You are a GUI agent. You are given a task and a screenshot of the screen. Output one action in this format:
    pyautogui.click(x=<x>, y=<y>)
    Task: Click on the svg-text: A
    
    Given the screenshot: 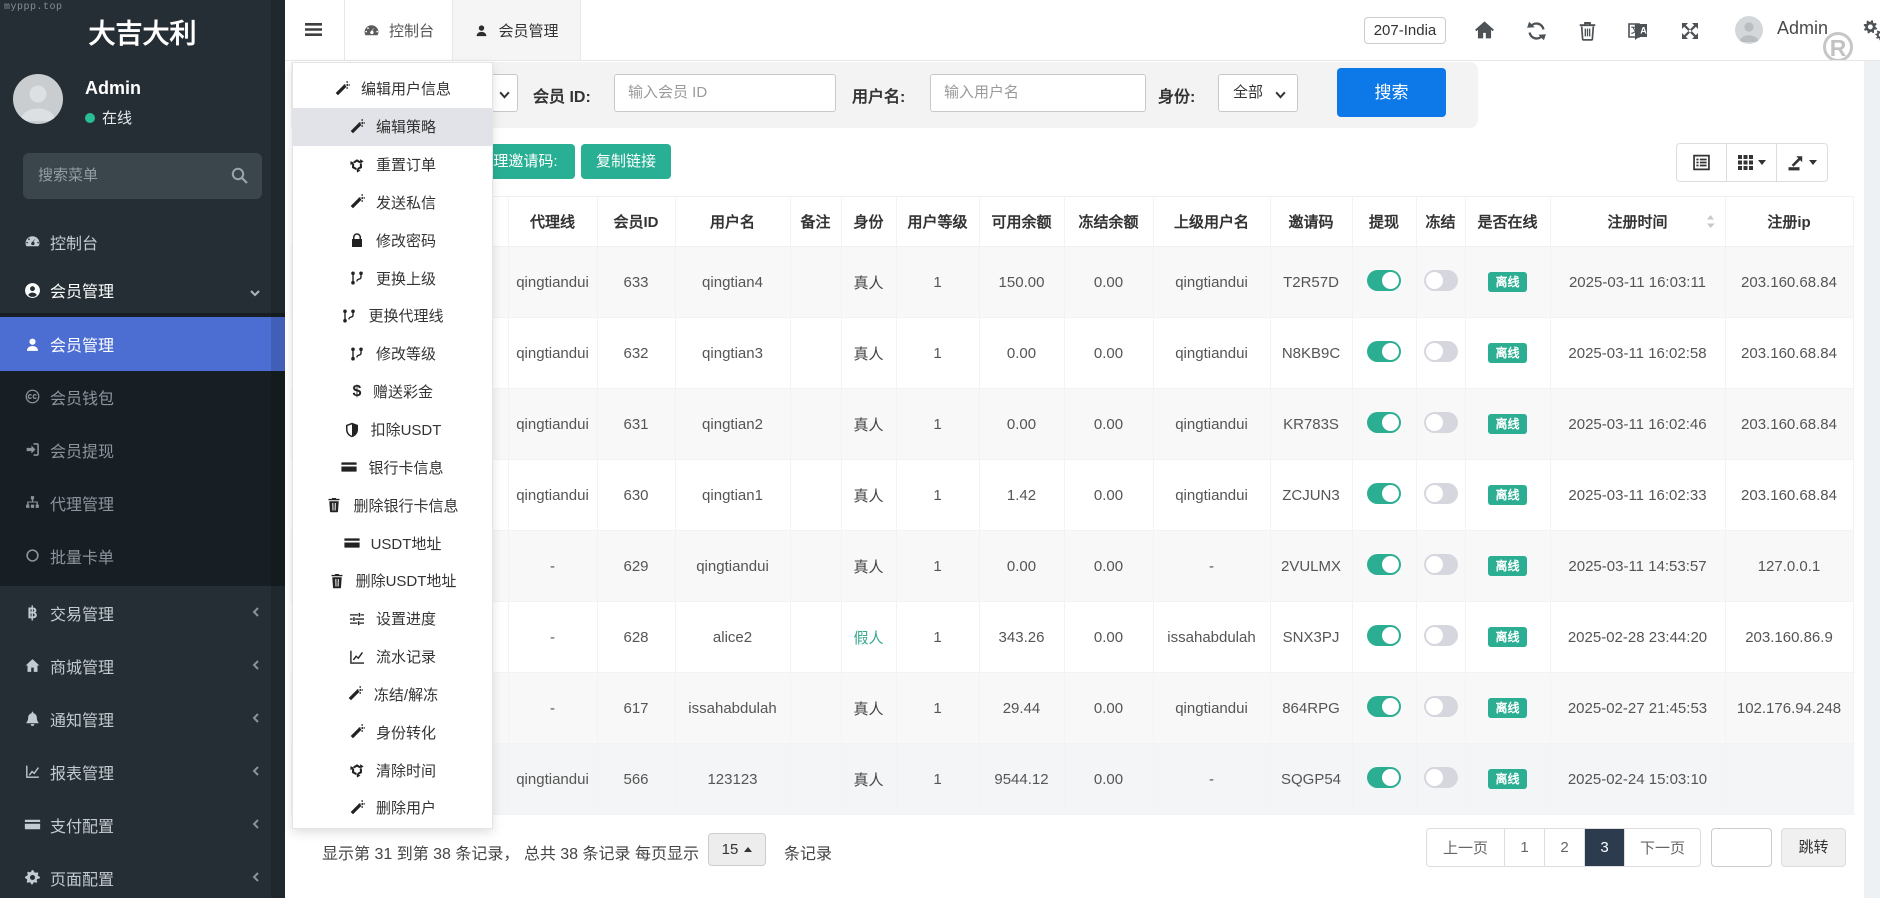 What is the action you would take?
    pyautogui.click(x=1643, y=30)
    